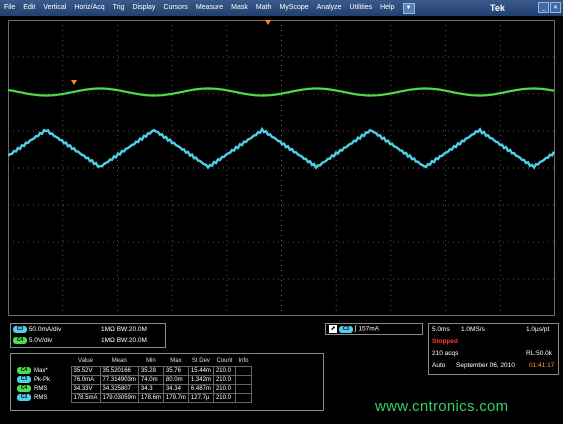  What do you see at coordinates (239, 8) in the screenshot?
I see `menu-mask: Mask` at bounding box center [239, 8].